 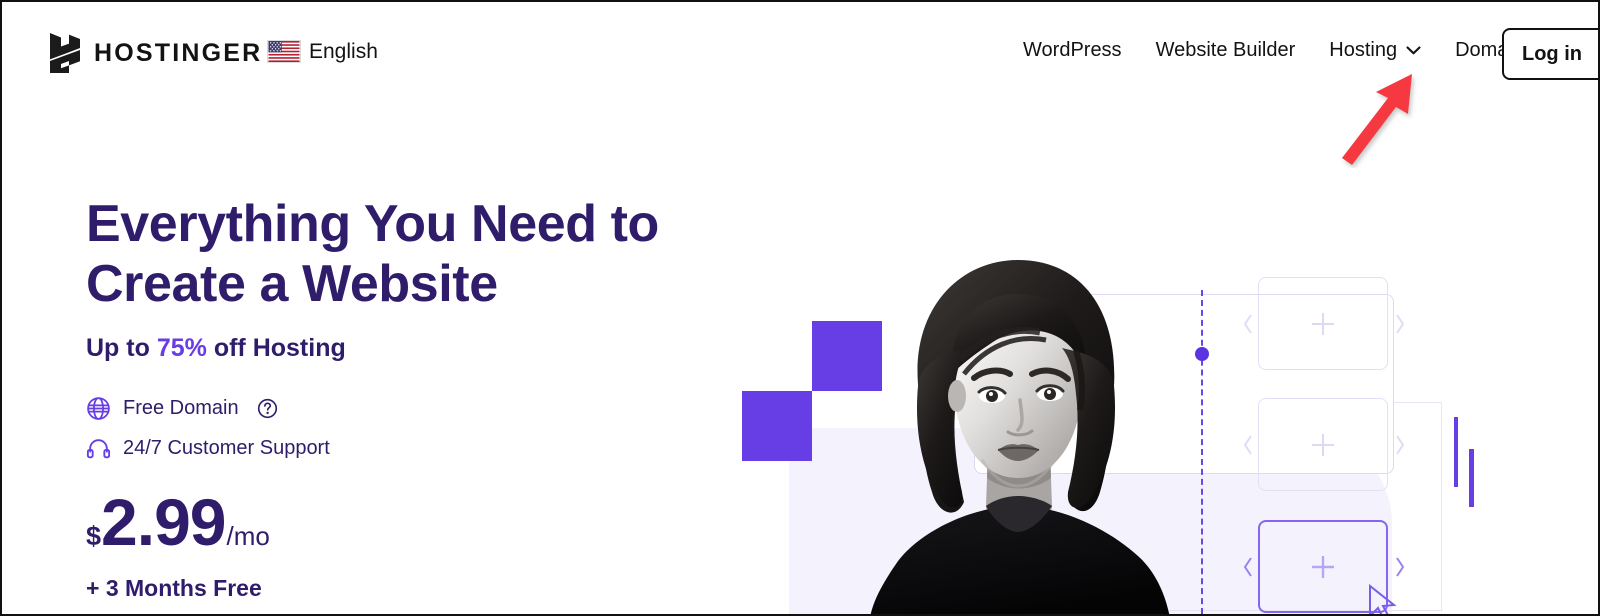 What do you see at coordinates (181, 348) in the screenshot?
I see `hero-discount-percent: 75%` at bounding box center [181, 348].